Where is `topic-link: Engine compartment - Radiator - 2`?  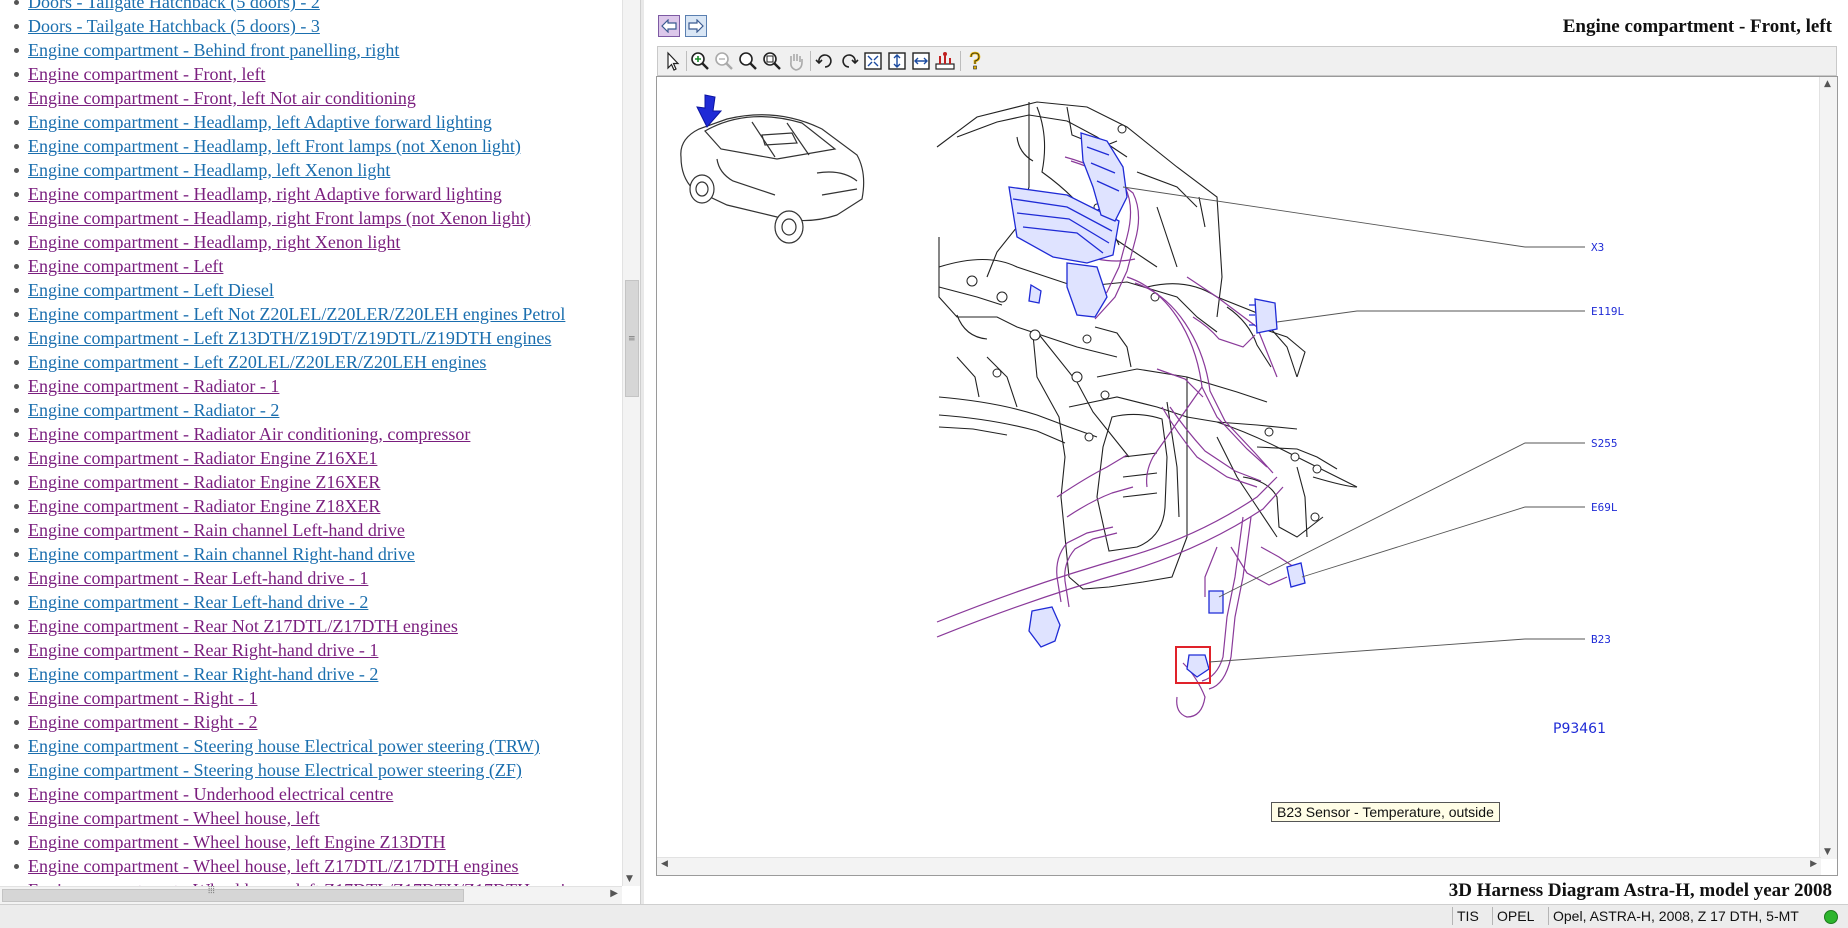
topic-link: Engine compartment - Radiator - 2 is located at coordinates (153, 410).